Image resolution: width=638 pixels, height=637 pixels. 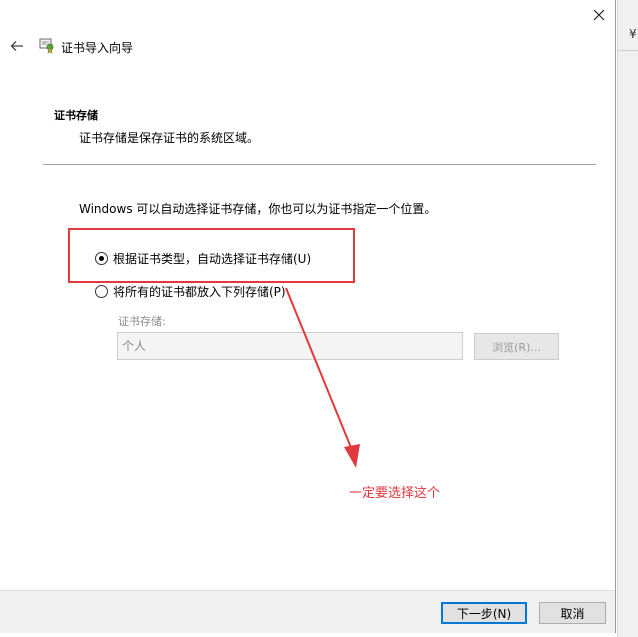 What do you see at coordinates (572, 613) in the screenshot?
I see `cancel-button: 取消` at bounding box center [572, 613].